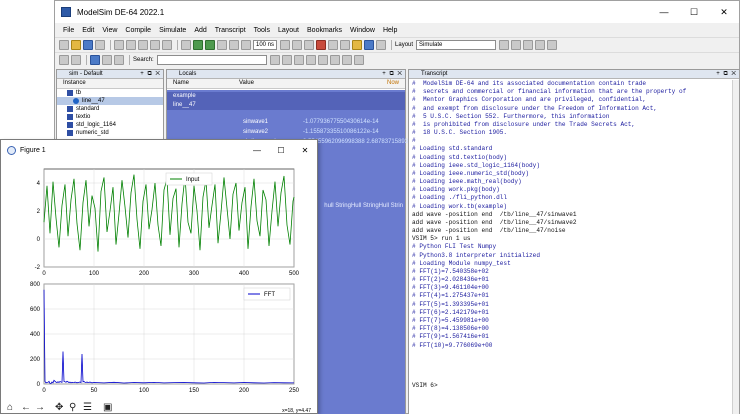 Image resolution: width=740 pixels, height=414 pixels. What do you see at coordinates (321, 44) in the screenshot?
I see `break-icon` at bounding box center [321, 44].